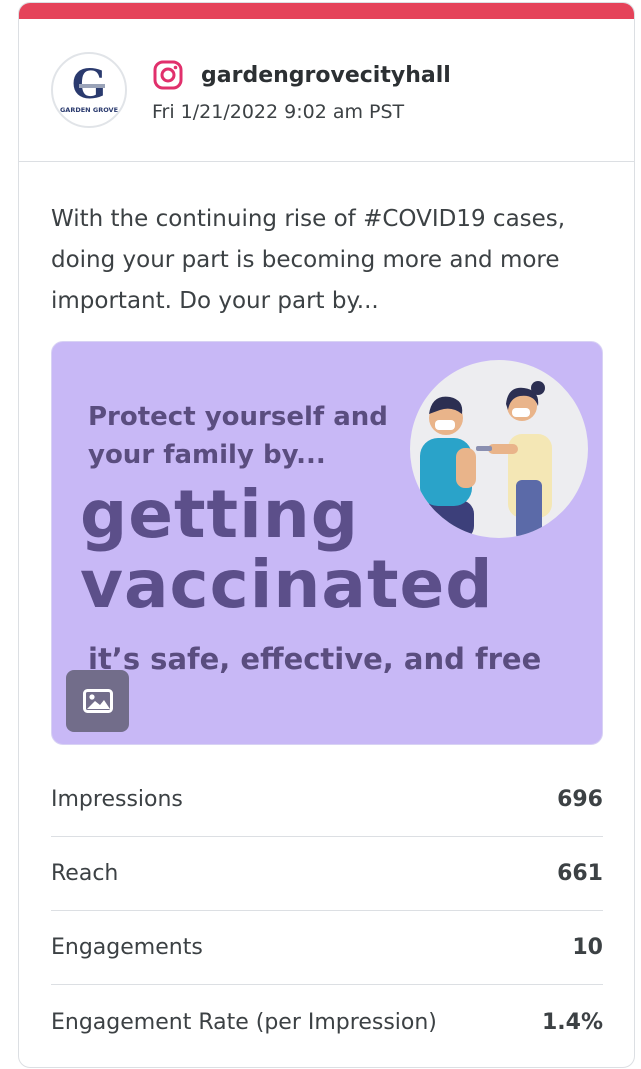  Describe the element at coordinates (327, 800) in the screenshot. I see `metric-row-impressions: Impressions 696` at that location.